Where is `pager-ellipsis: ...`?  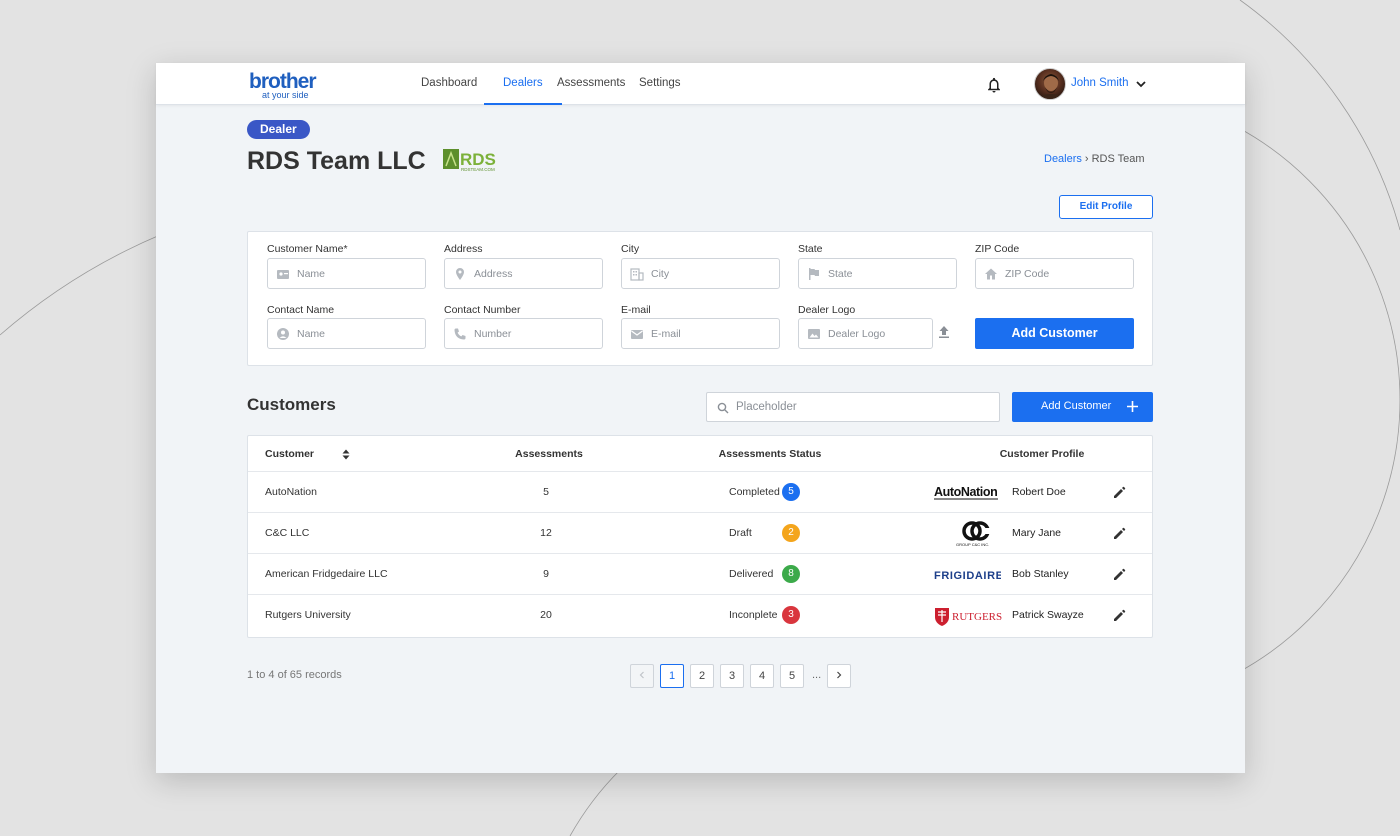
pager-ellipsis: ... is located at coordinates (817, 675).